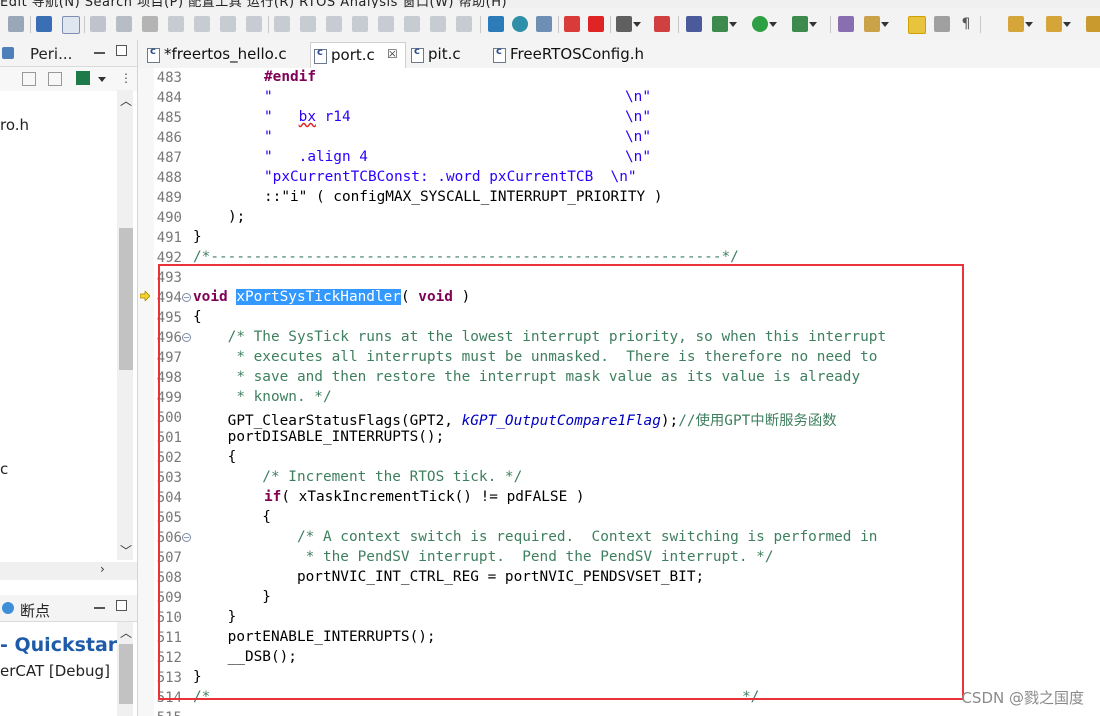 Image resolution: width=1100 pixels, height=716 pixels. Describe the element at coordinates (358, 55) in the screenshot. I see `tab-port-c: port.c ☒` at that location.